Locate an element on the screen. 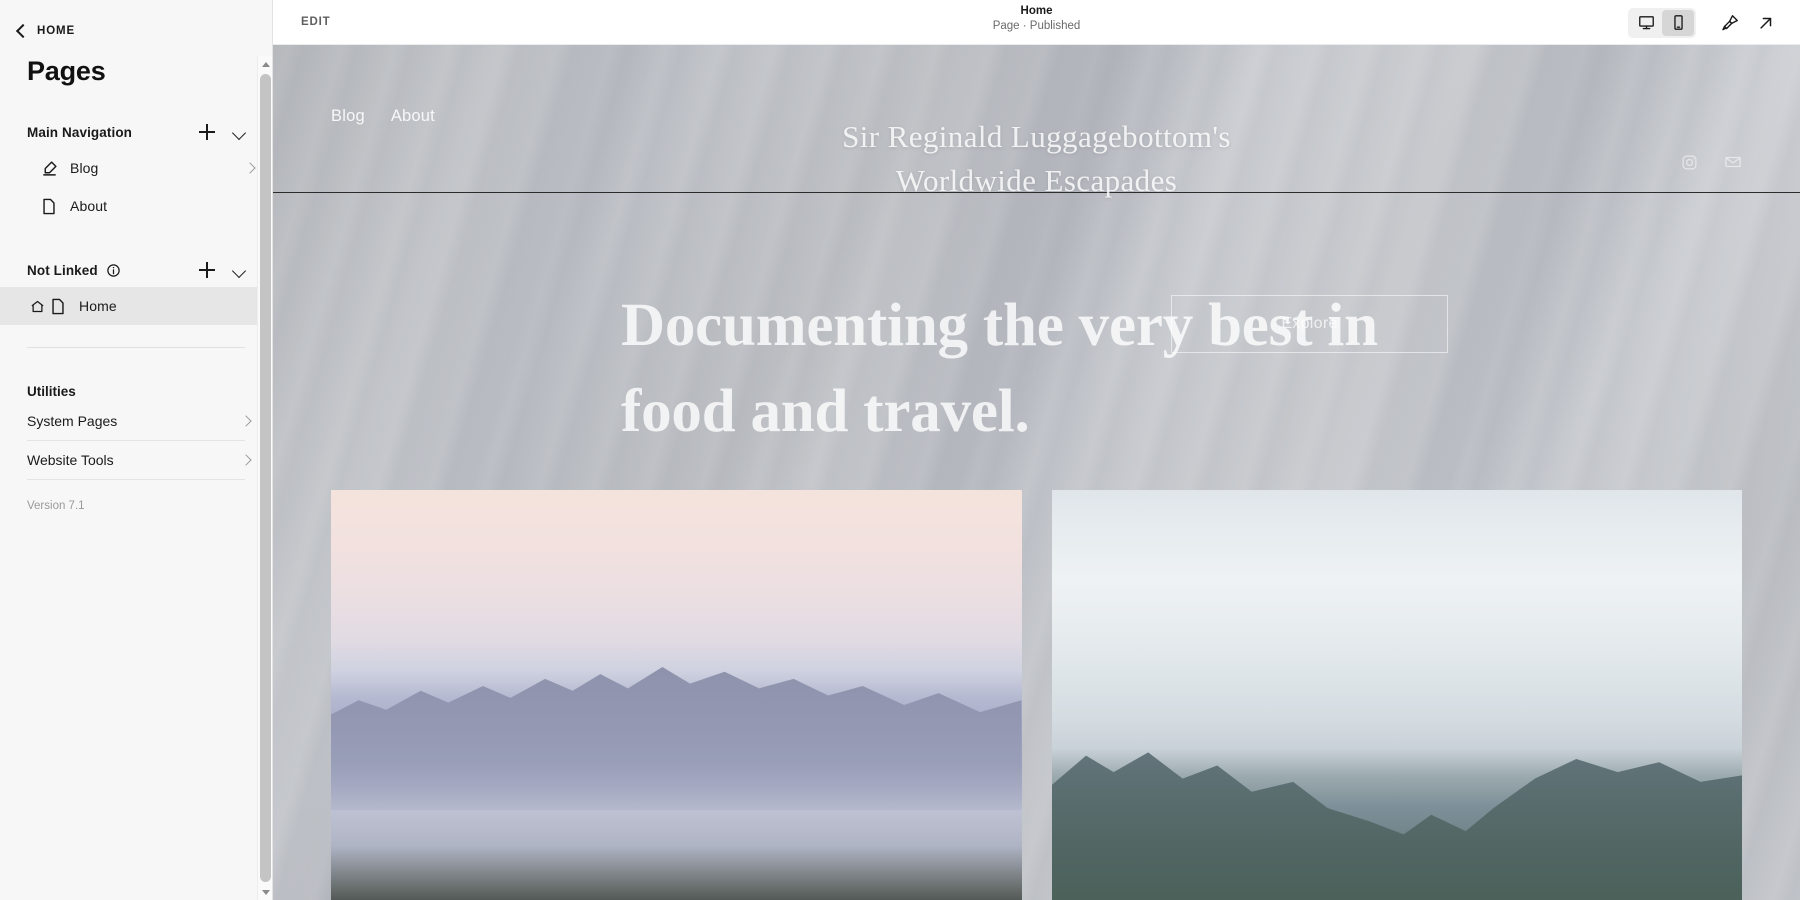 The image size is (1800, 900). paintbrush-icon is located at coordinates (1730, 23).